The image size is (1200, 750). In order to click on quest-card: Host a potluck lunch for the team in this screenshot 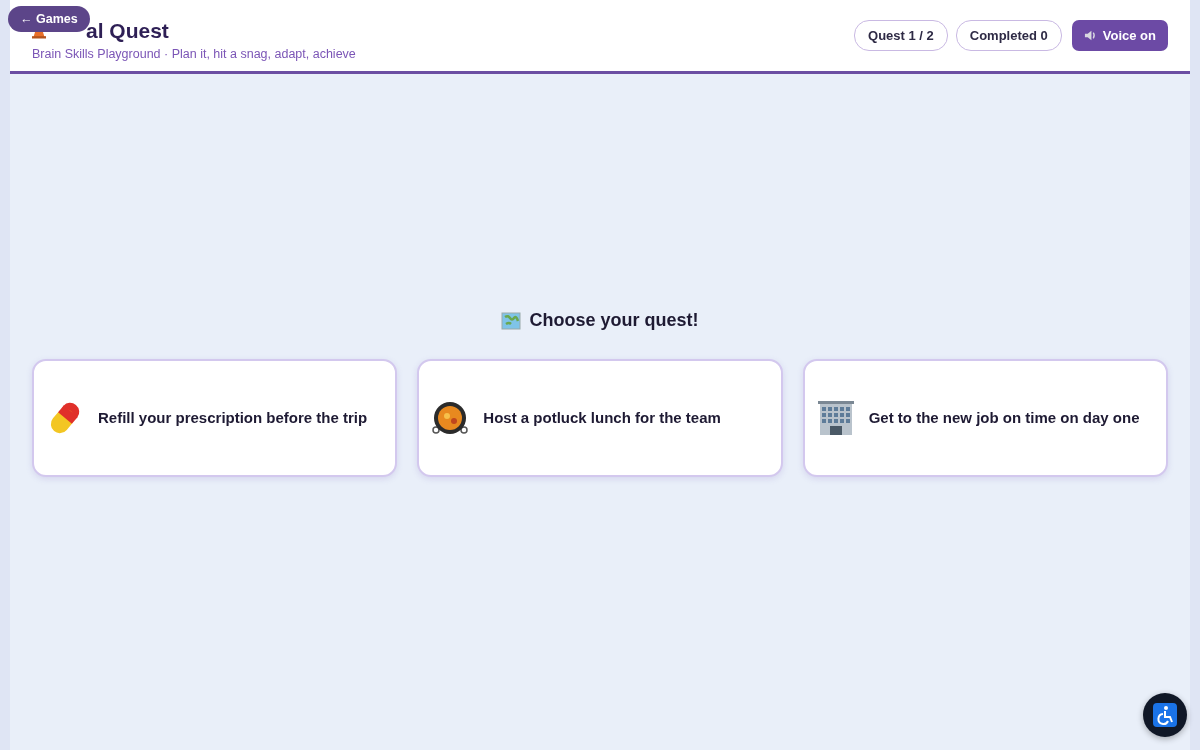, I will do `click(600, 418)`.